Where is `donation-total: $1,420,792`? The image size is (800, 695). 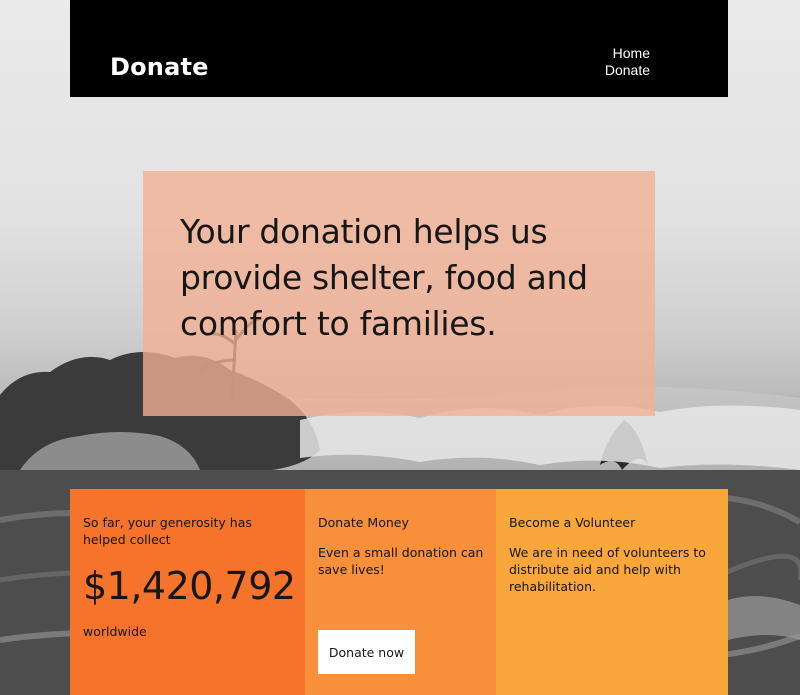 donation-total: $1,420,792 is located at coordinates (189, 586).